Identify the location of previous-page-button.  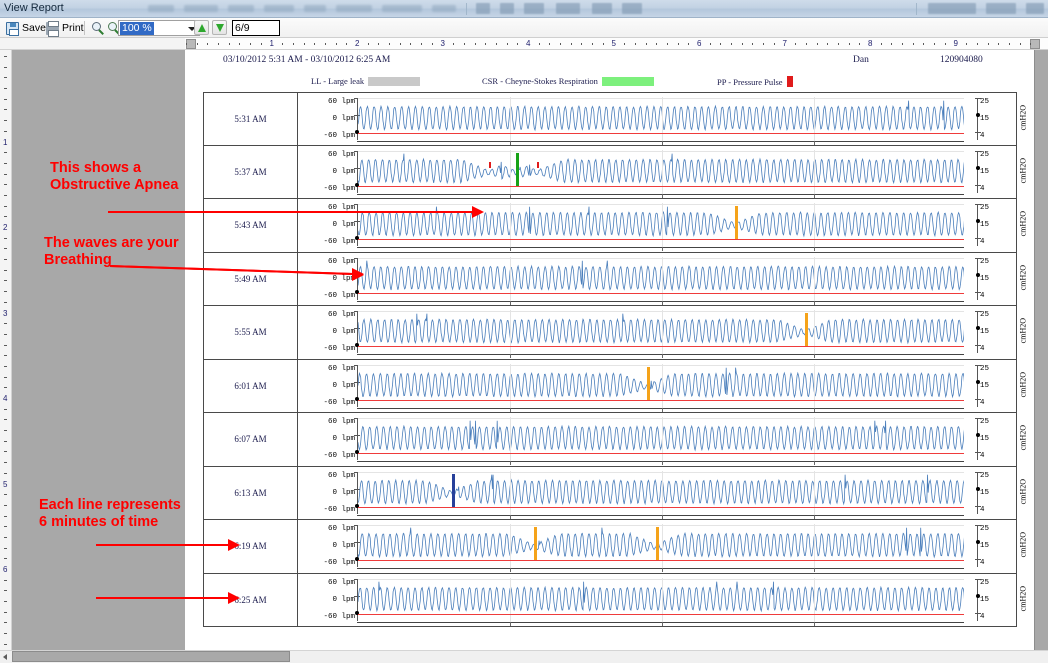
(201, 27).